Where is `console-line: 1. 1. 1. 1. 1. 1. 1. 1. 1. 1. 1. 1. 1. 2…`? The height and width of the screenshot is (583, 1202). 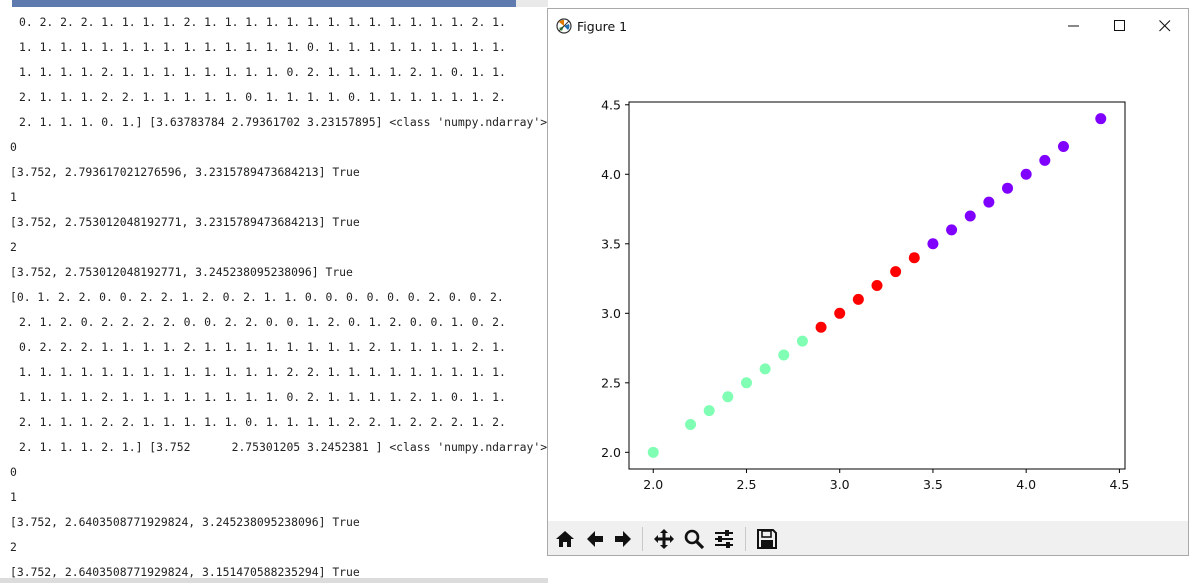
console-line: 1. 1. 1. 1. 1. 1. 1. 1. 1. 1. 1. 1. 1. 2… is located at coordinates (262, 372).